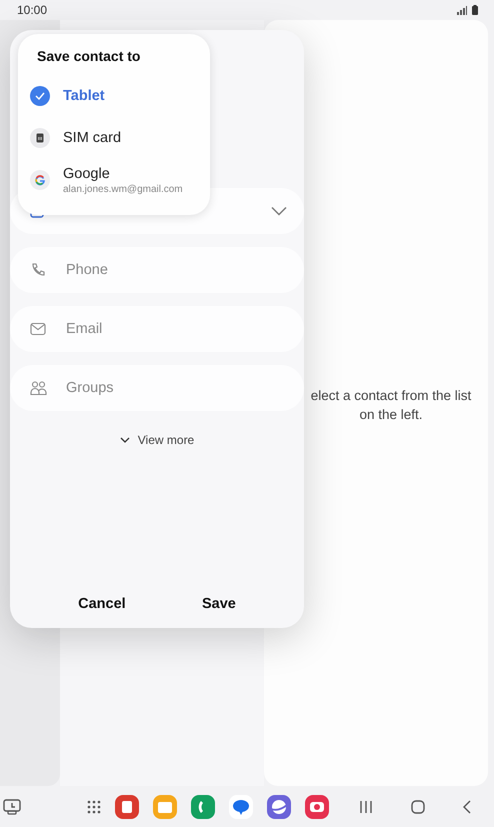  What do you see at coordinates (127, 806) in the screenshot?
I see `notes-app-icon` at bounding box center [127, 806].